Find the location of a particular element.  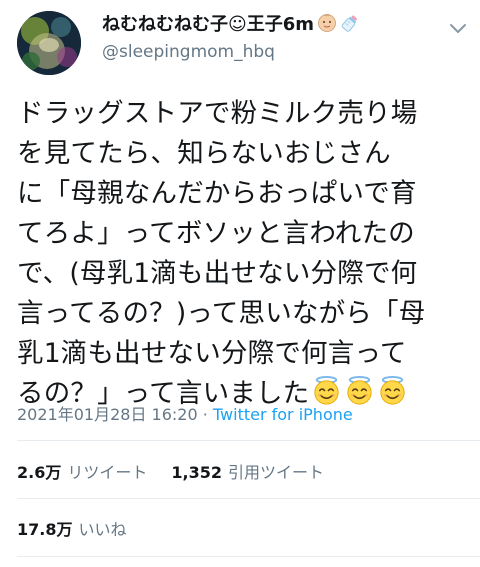

tweet-header: ねむねむねむ子☺王子6m @sleepingmom_hbq is located at coordinates (240, 42).